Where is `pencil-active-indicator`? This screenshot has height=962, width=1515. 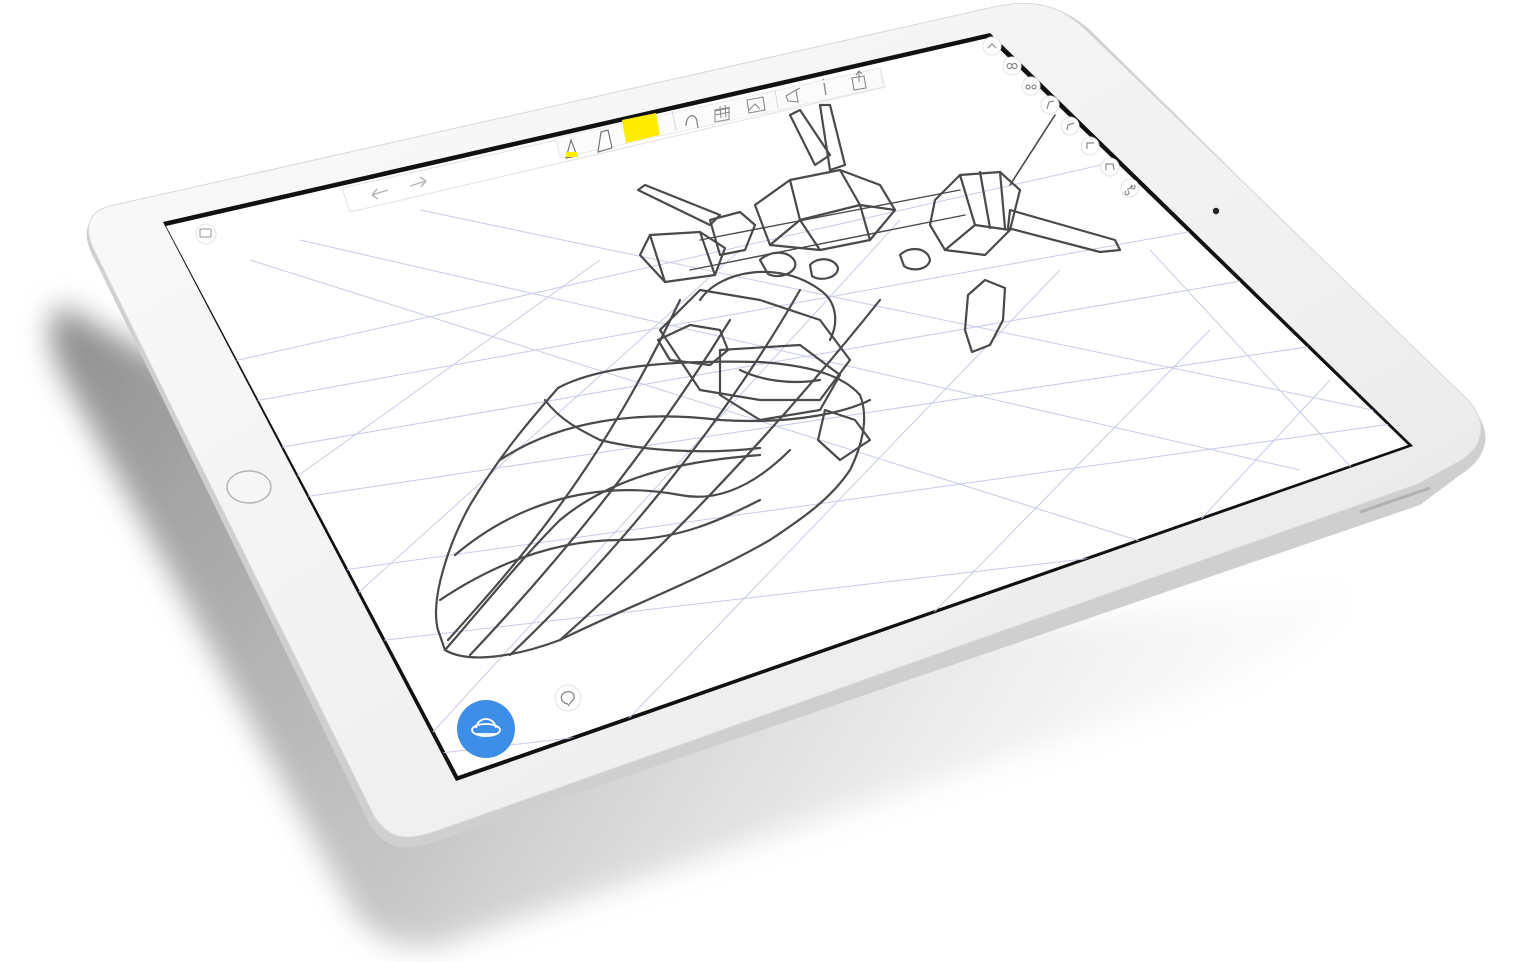
pencil-active-indicator is located at coordinates (571, 154).